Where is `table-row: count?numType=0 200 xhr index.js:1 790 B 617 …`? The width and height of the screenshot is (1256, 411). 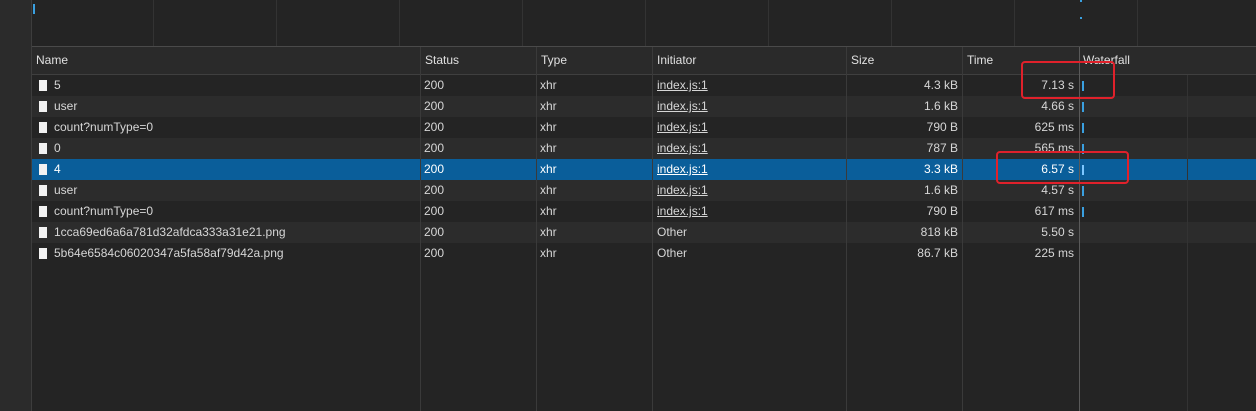 table-row: count?numType=0 200 xhr index.js:1 790 B 617 … is located at coordinates (644, 211).